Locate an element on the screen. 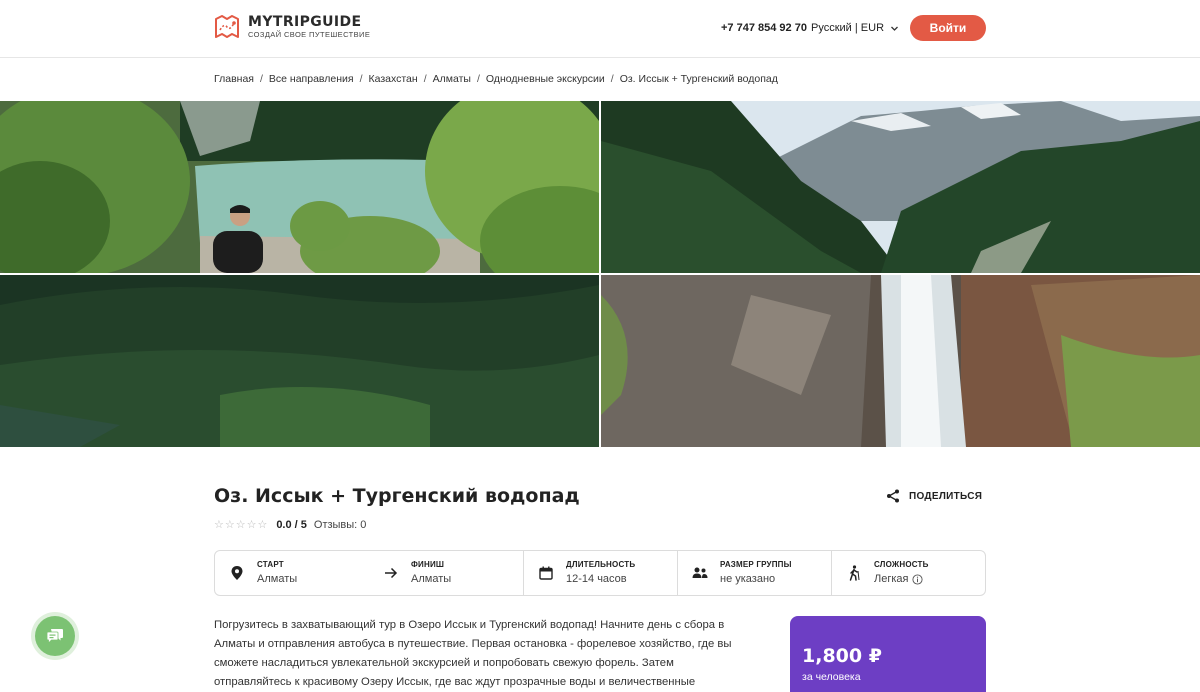  lake-photo is located at coordinates (299, 187).